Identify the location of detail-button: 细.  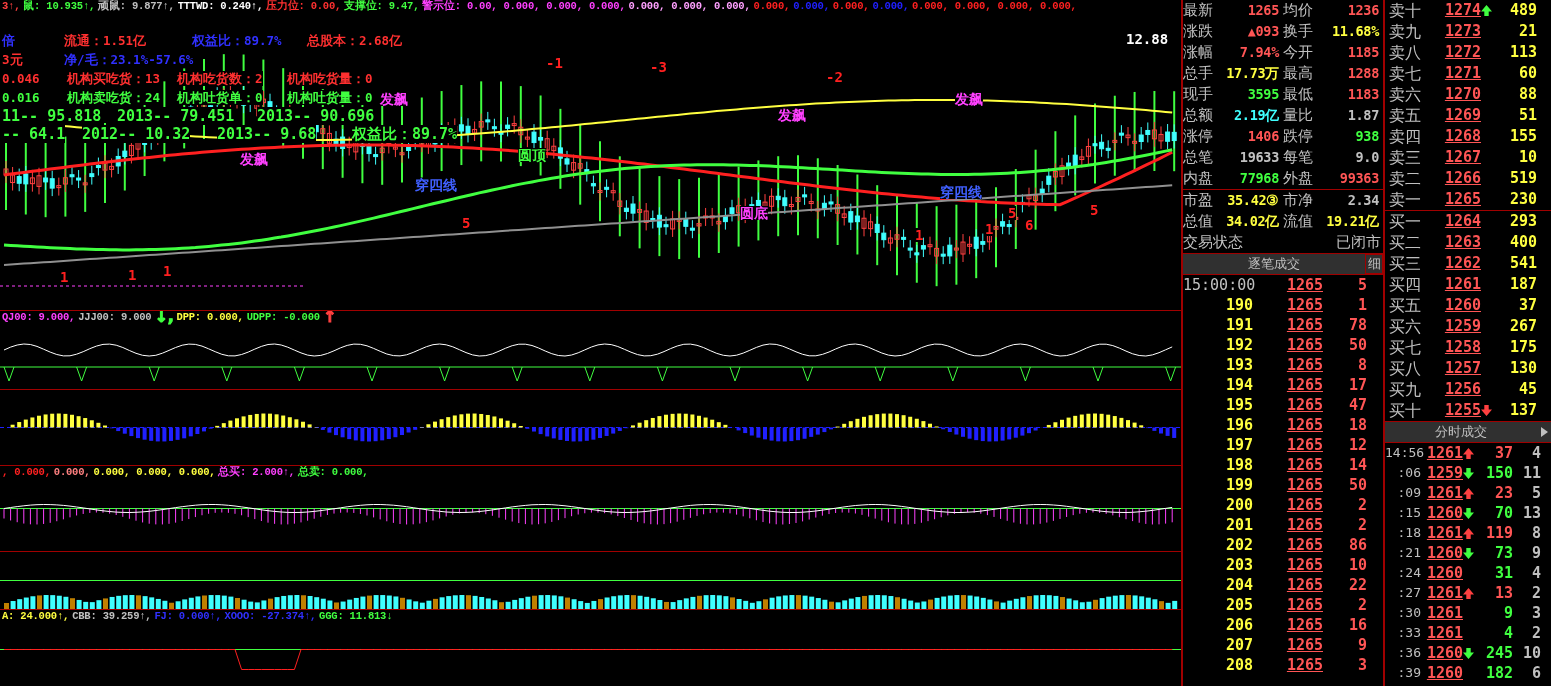
(1374, 264).